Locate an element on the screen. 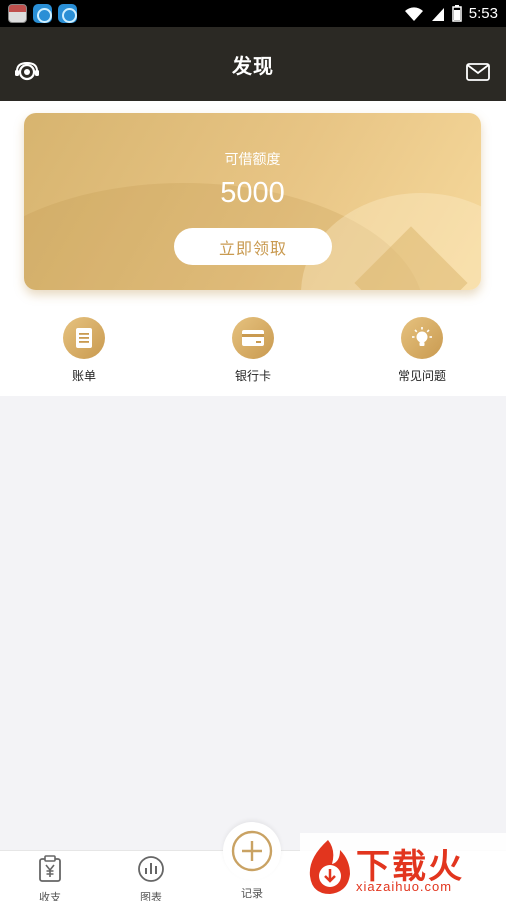 The height and width of the screenshot is (901, 506). app-header: 发现 is located at coordinates (253, 64).